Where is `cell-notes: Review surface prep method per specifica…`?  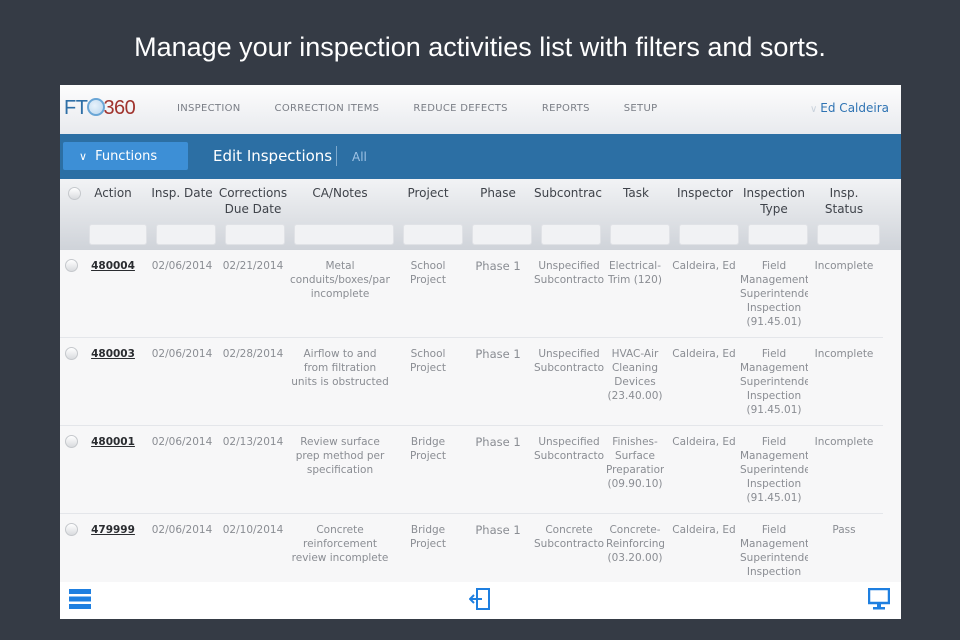 cell-notes: Review surface prep method per specifica… is located at coordinates (340, 456).